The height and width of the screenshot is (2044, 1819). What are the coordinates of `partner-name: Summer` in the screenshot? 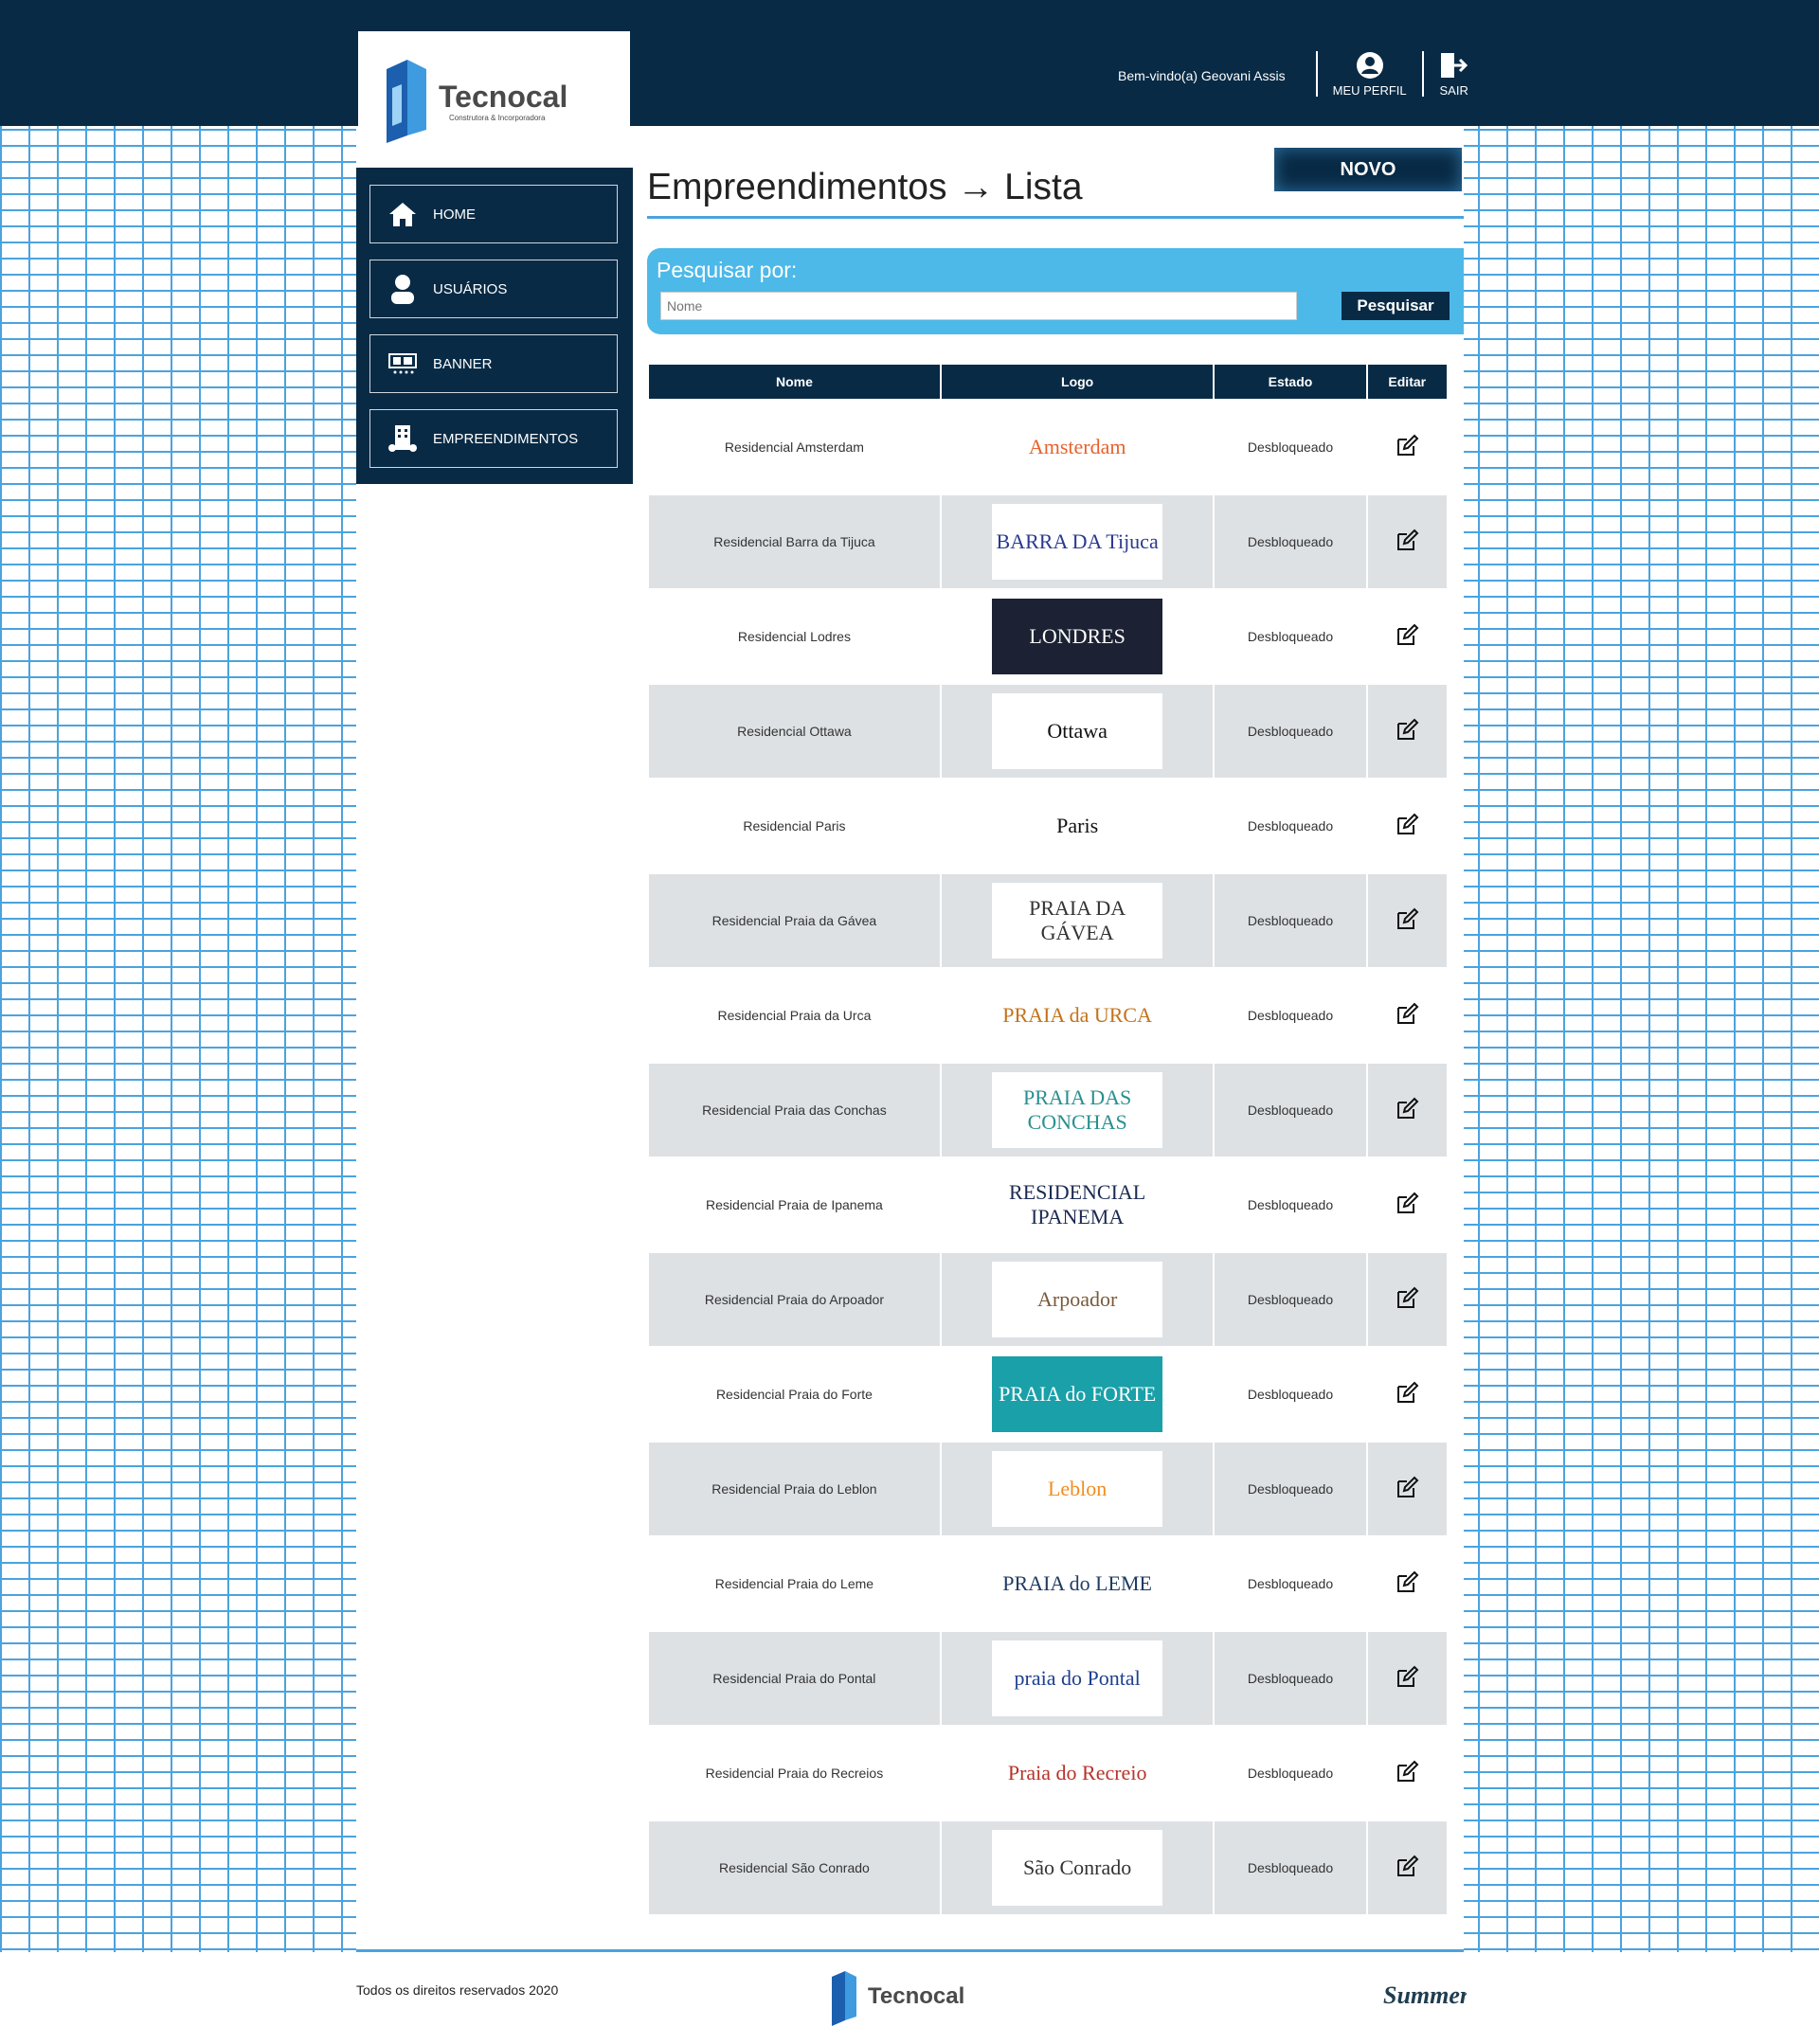 It's located at (1425, 1995).